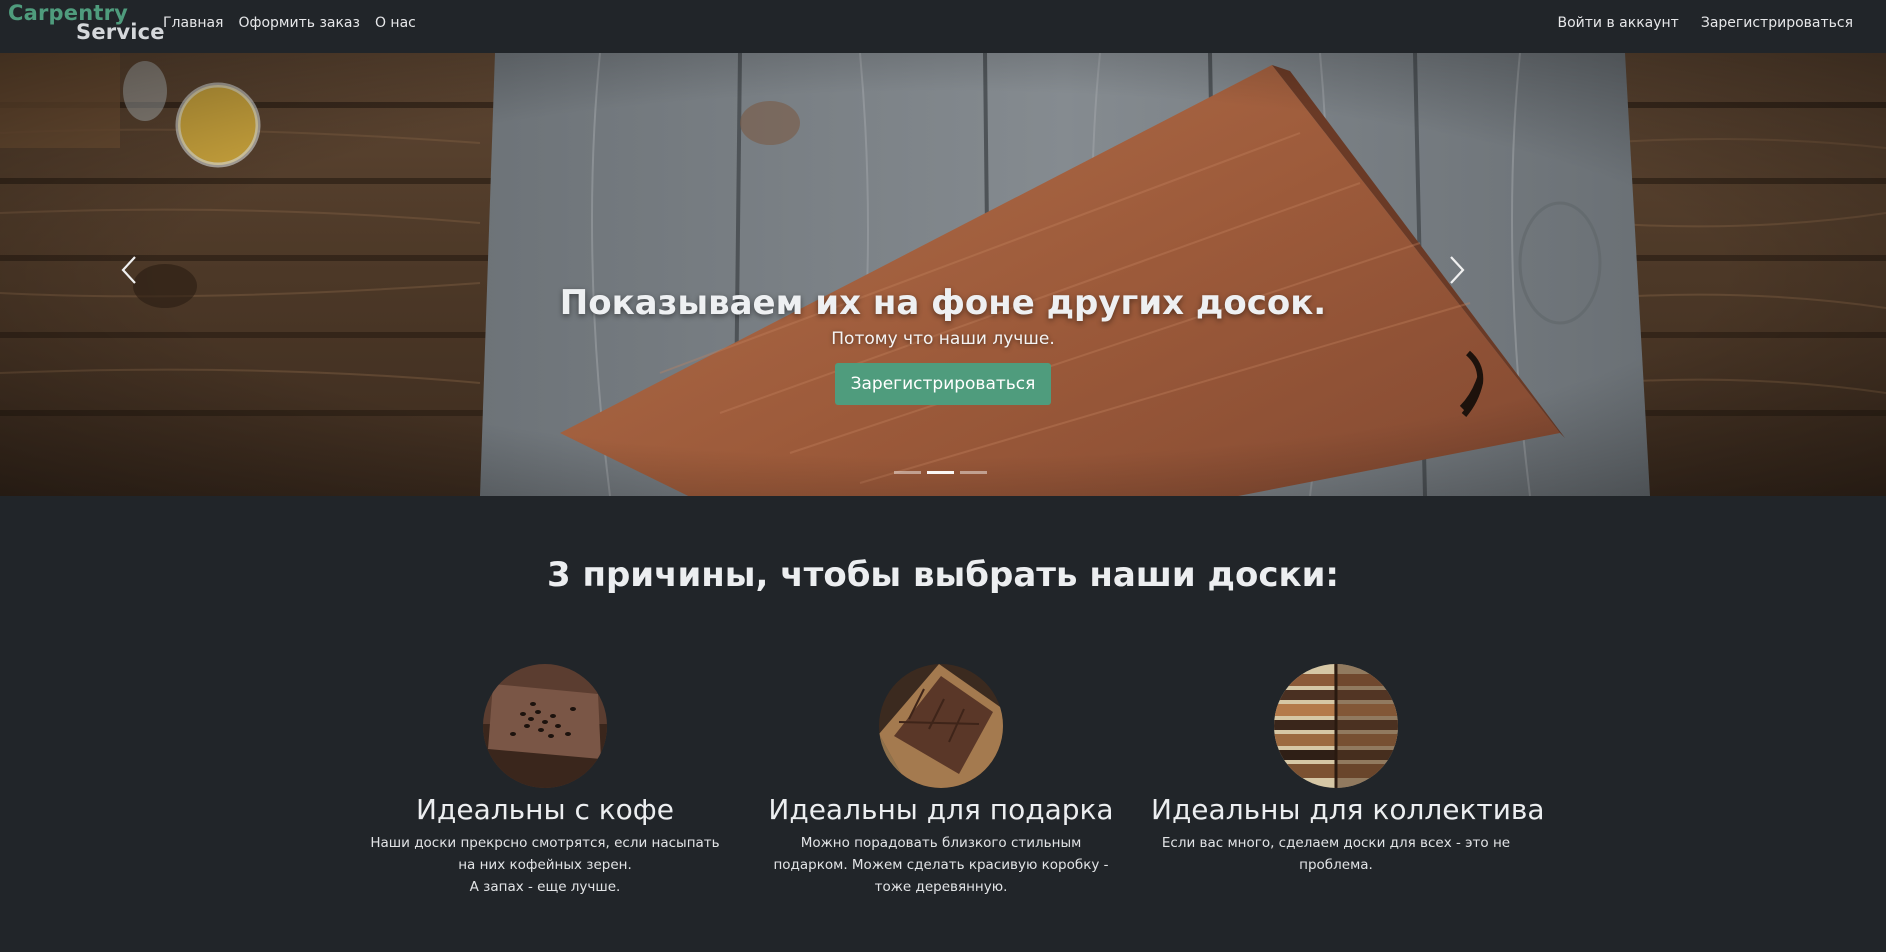  I want to click on nav-link-order: Оформить заказ, so click(298, 23).